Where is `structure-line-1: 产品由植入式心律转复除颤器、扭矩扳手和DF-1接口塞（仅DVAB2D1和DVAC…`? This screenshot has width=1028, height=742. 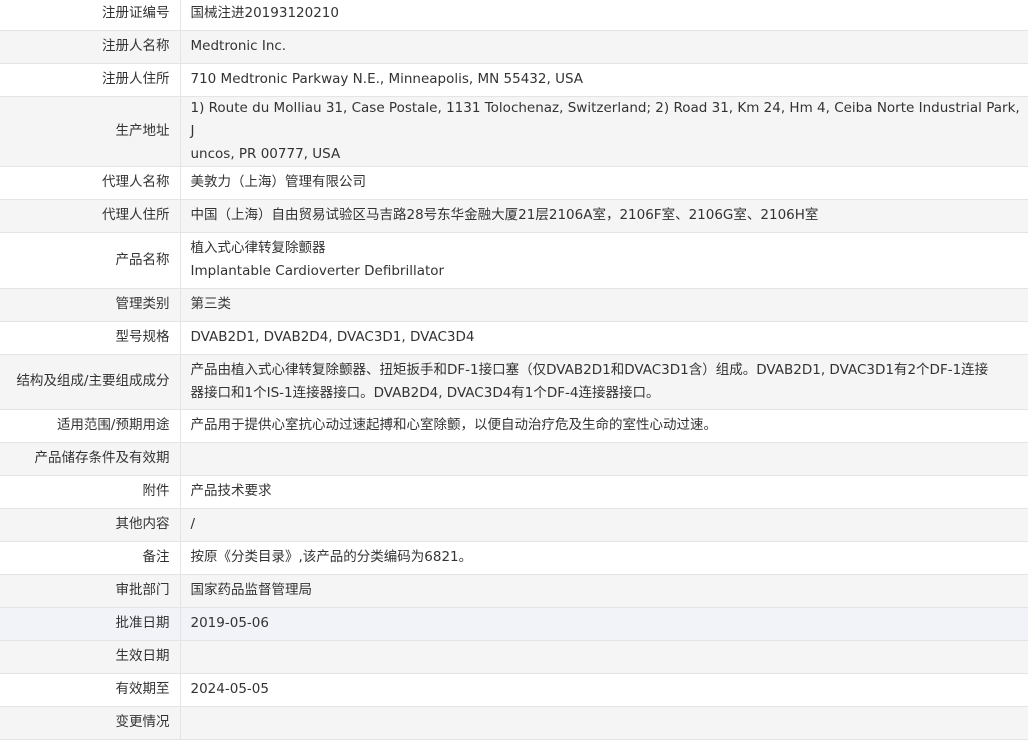 structure-line-1: 产品由植入式心律转复除颤器、扭矩扳手和DF-1接口塞（仅DVAB2D1和DVAC… is located at coordinates (589, 369).